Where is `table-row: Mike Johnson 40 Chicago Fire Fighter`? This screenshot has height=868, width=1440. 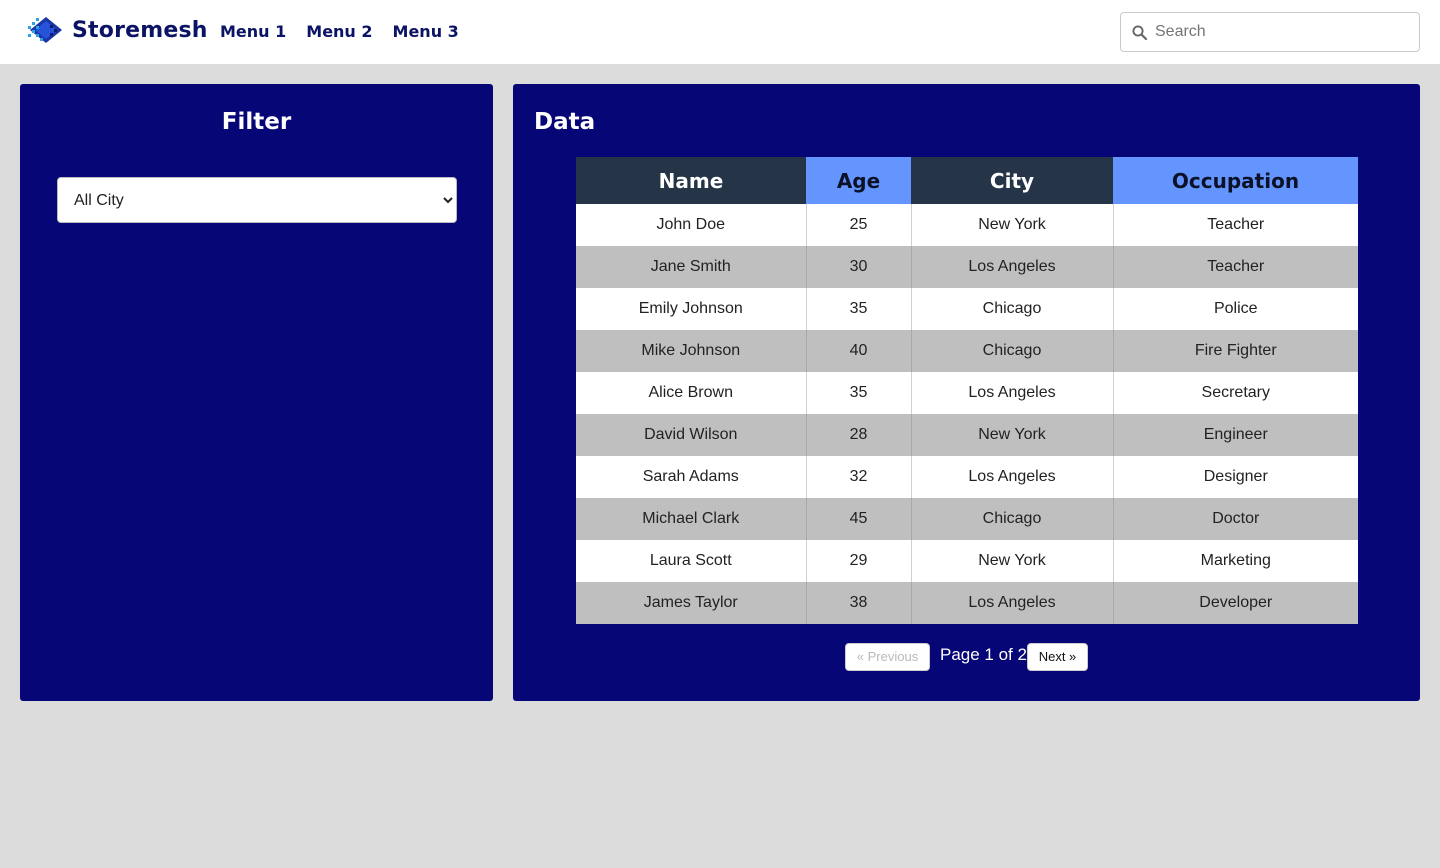 table-row: Mike Johnson 40 Chicago Fire Fighter is located at coordinates (967, 351).